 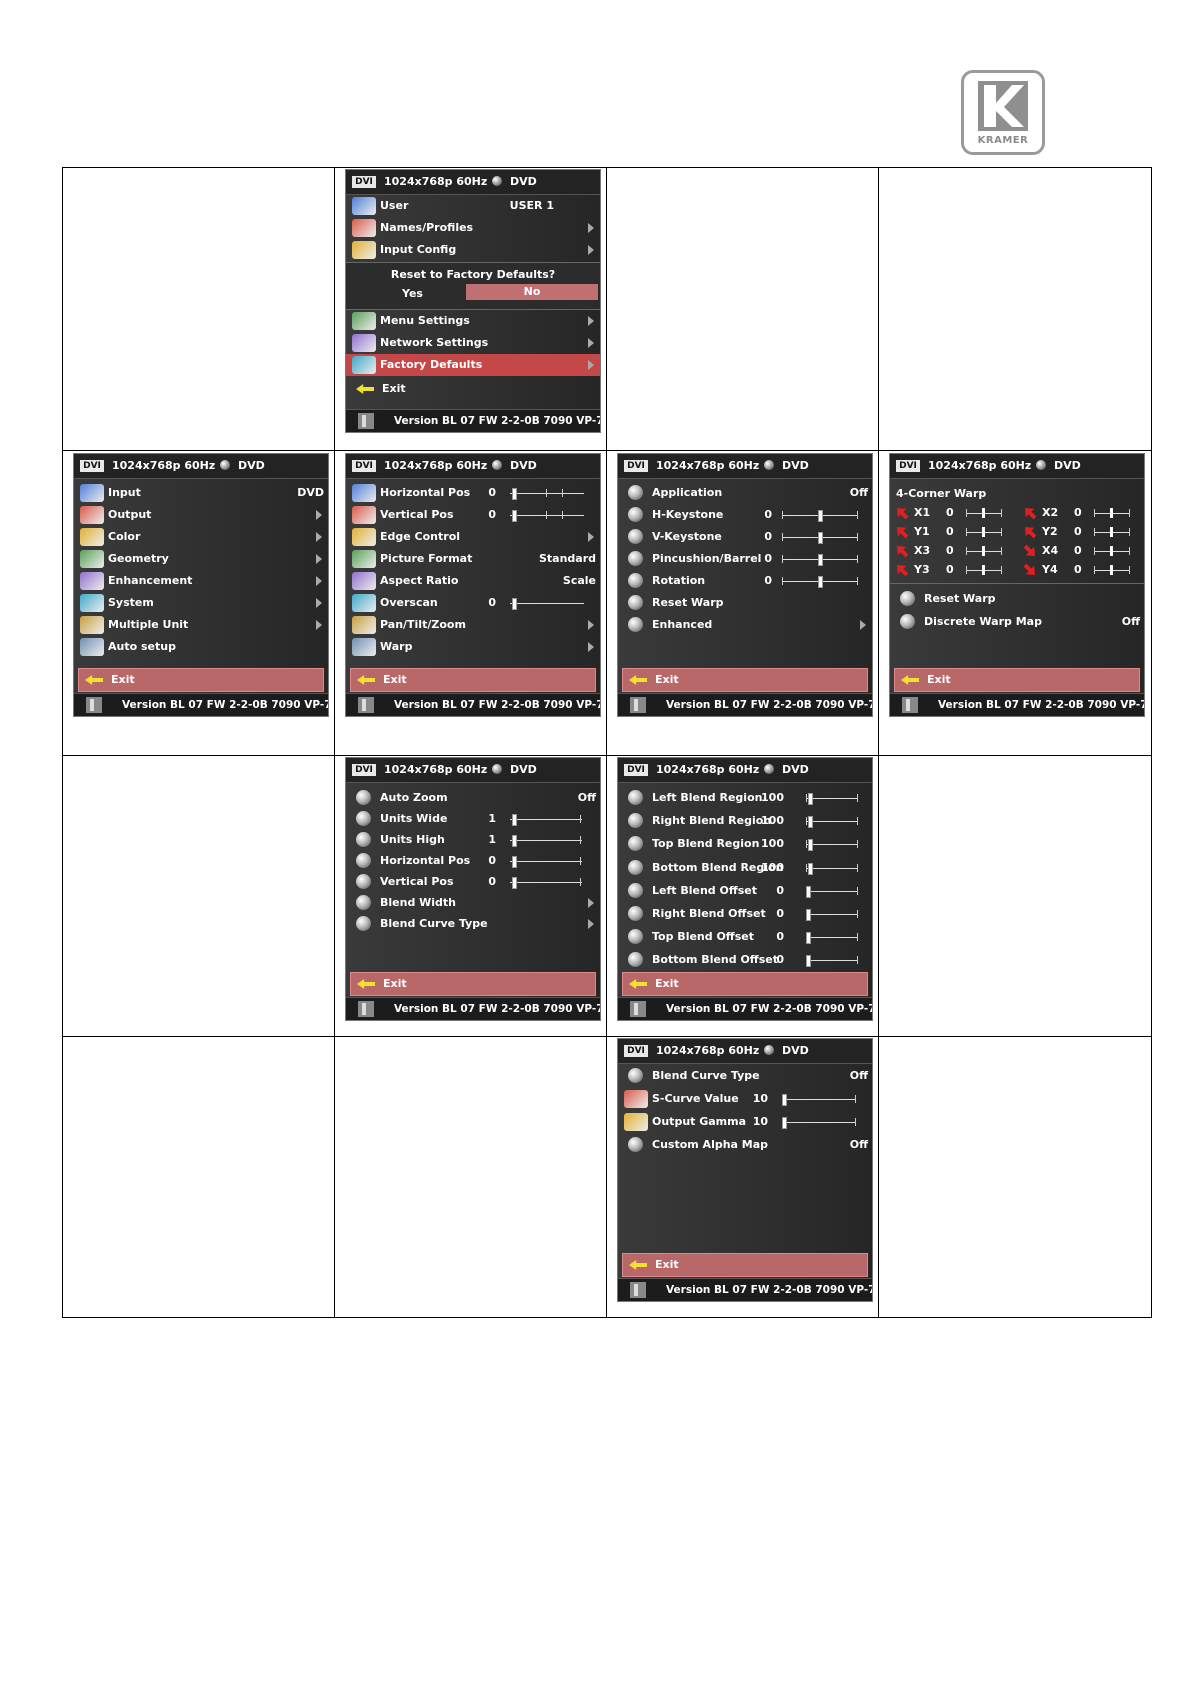 What do you see at coordinates (1017, 622) in the screenshot?
I see `menu-item-discrete-warp-map: Discrete Warp Map Off` at bounding box center [1017, 622].